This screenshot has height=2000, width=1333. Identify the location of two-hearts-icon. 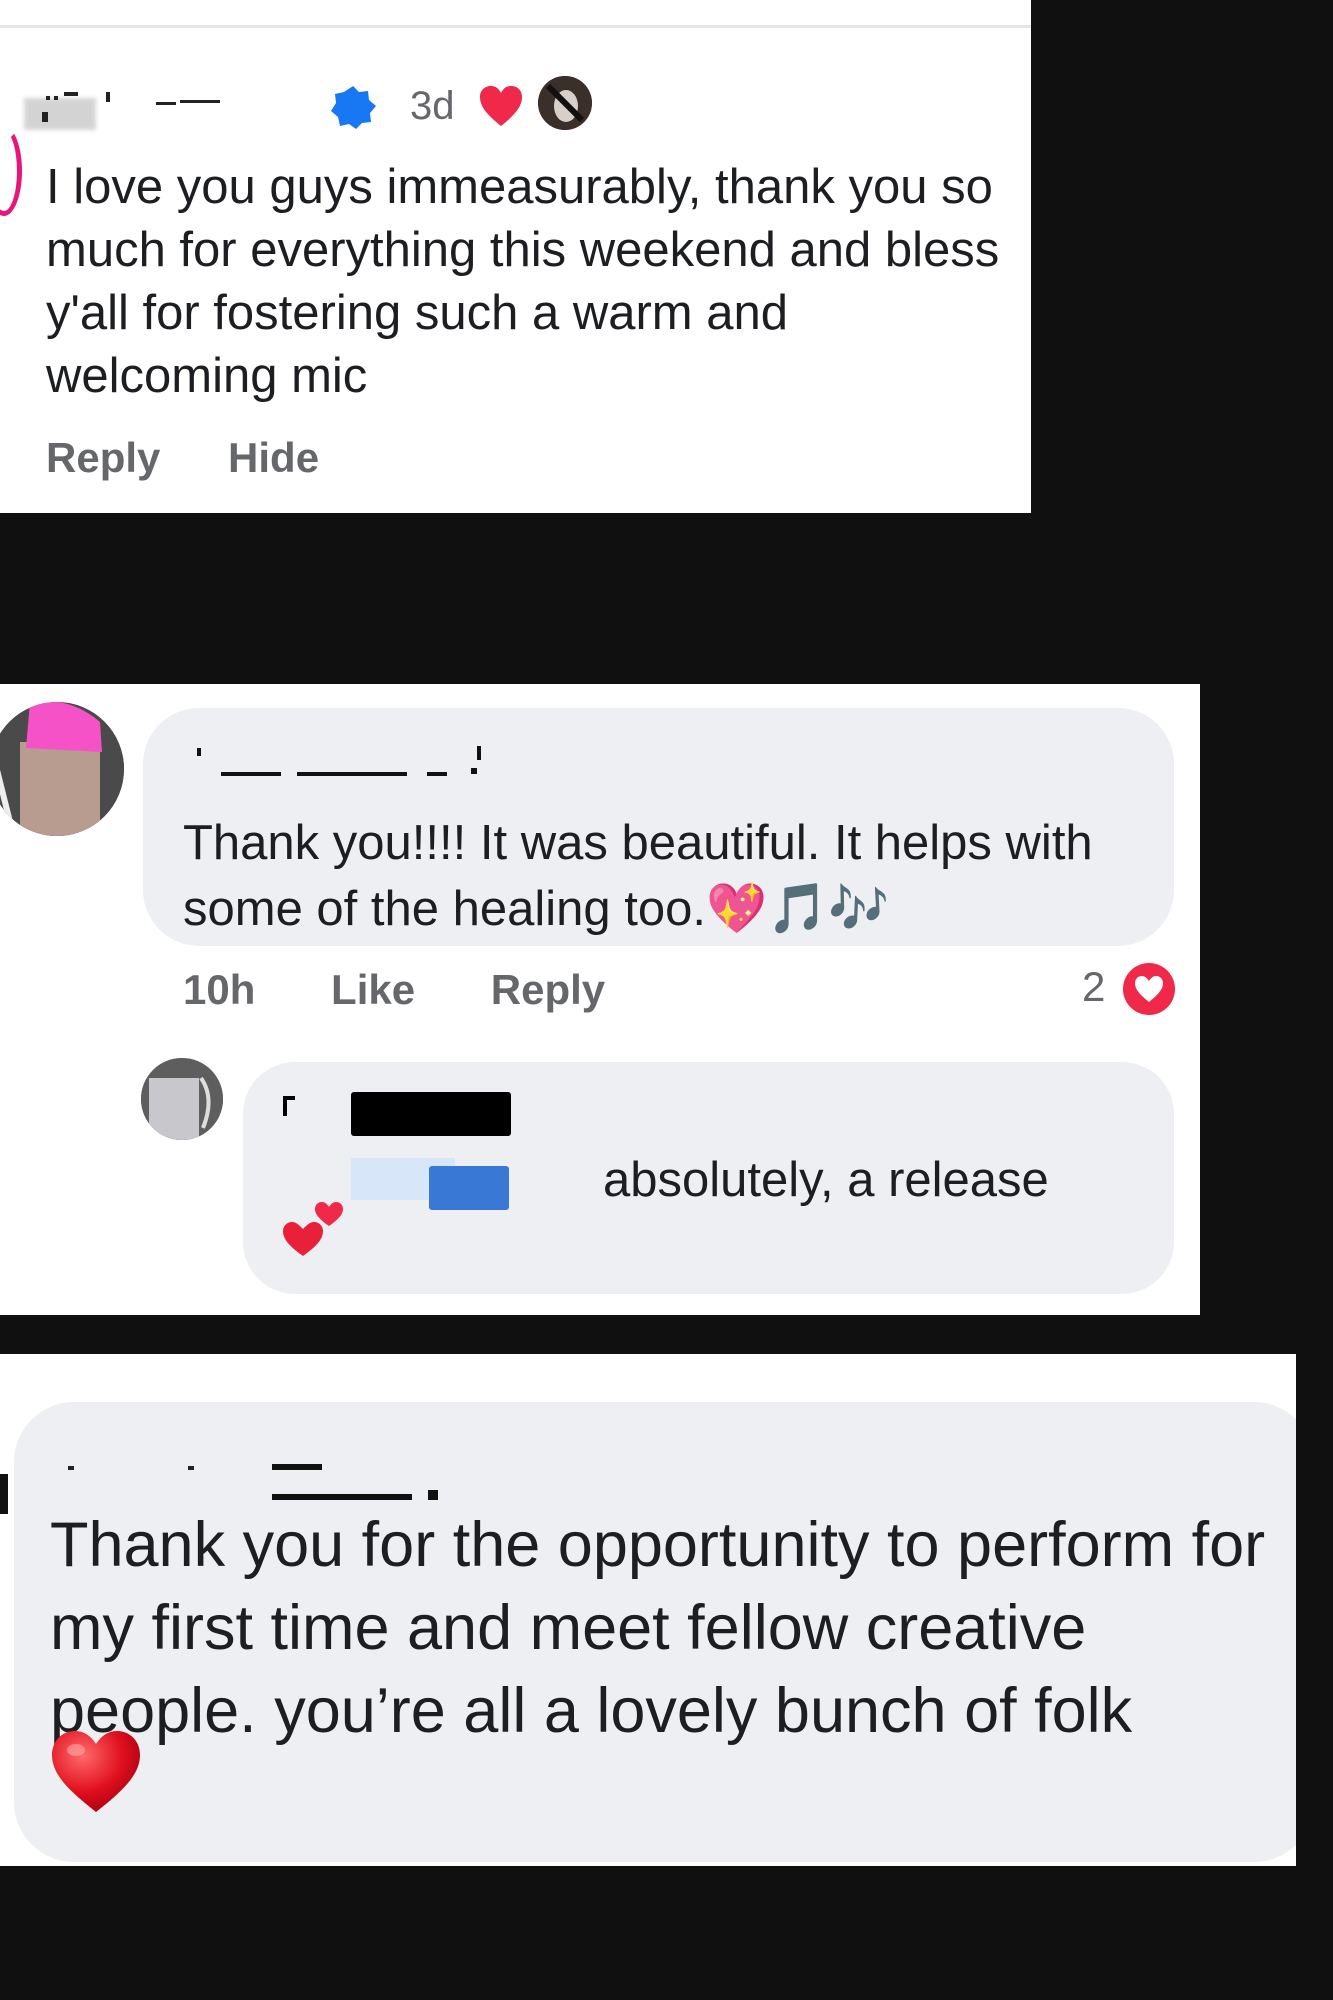
(313, 1229).